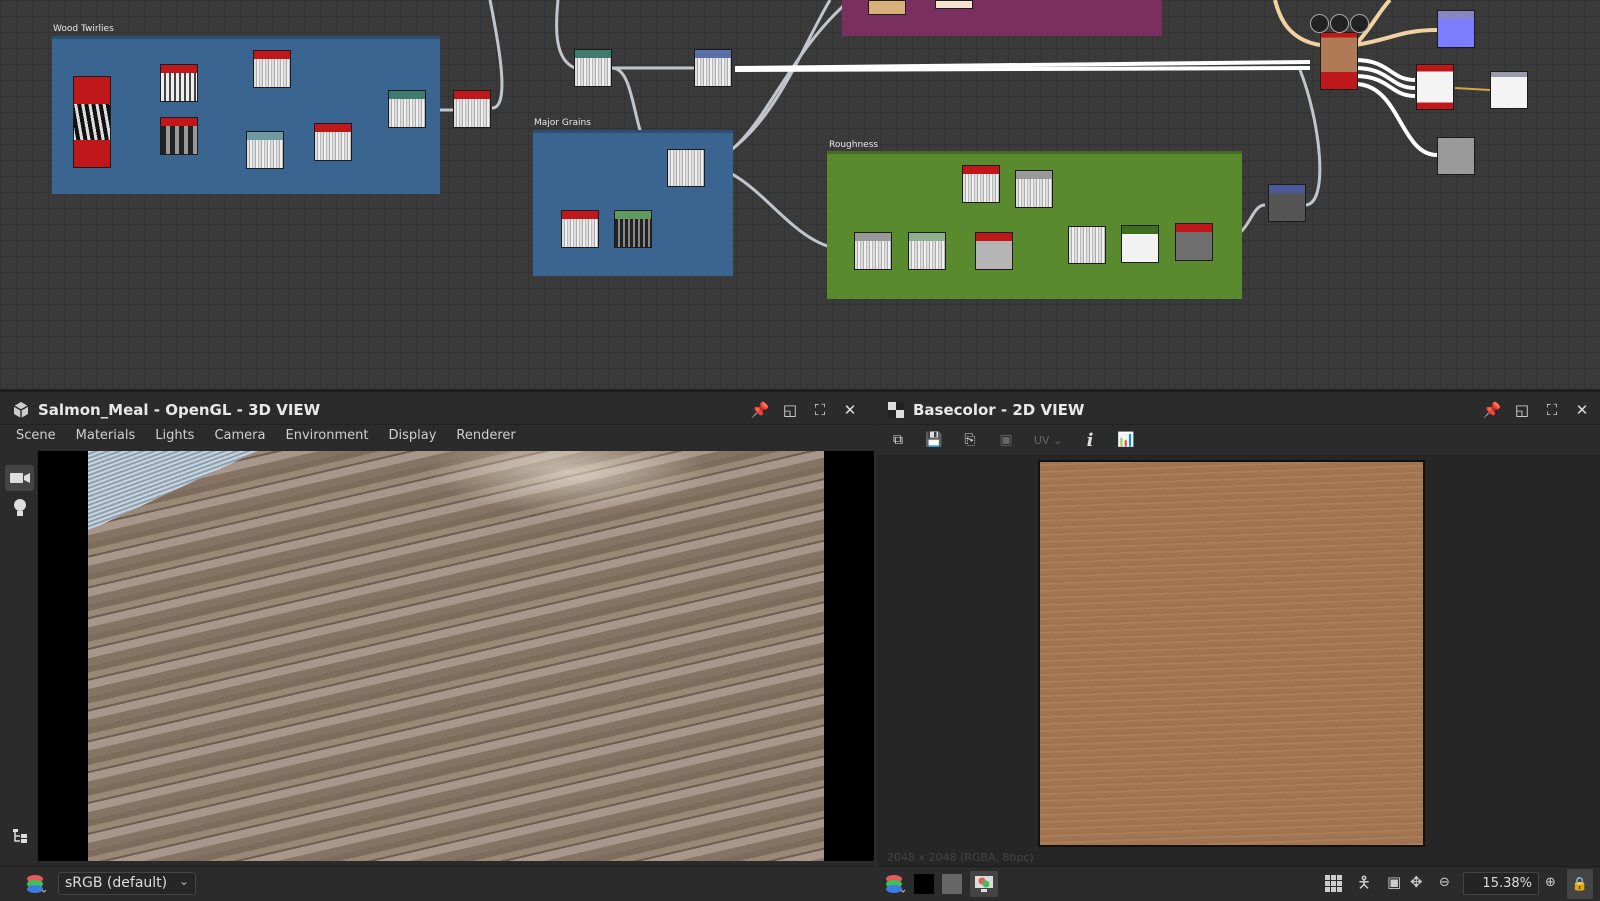 This screenshot has height=901, width=1600. What do you see at coordinates (1231, 653) in the screenshot?
I see `basecolor-texture` at bounding box center [1231, 653].